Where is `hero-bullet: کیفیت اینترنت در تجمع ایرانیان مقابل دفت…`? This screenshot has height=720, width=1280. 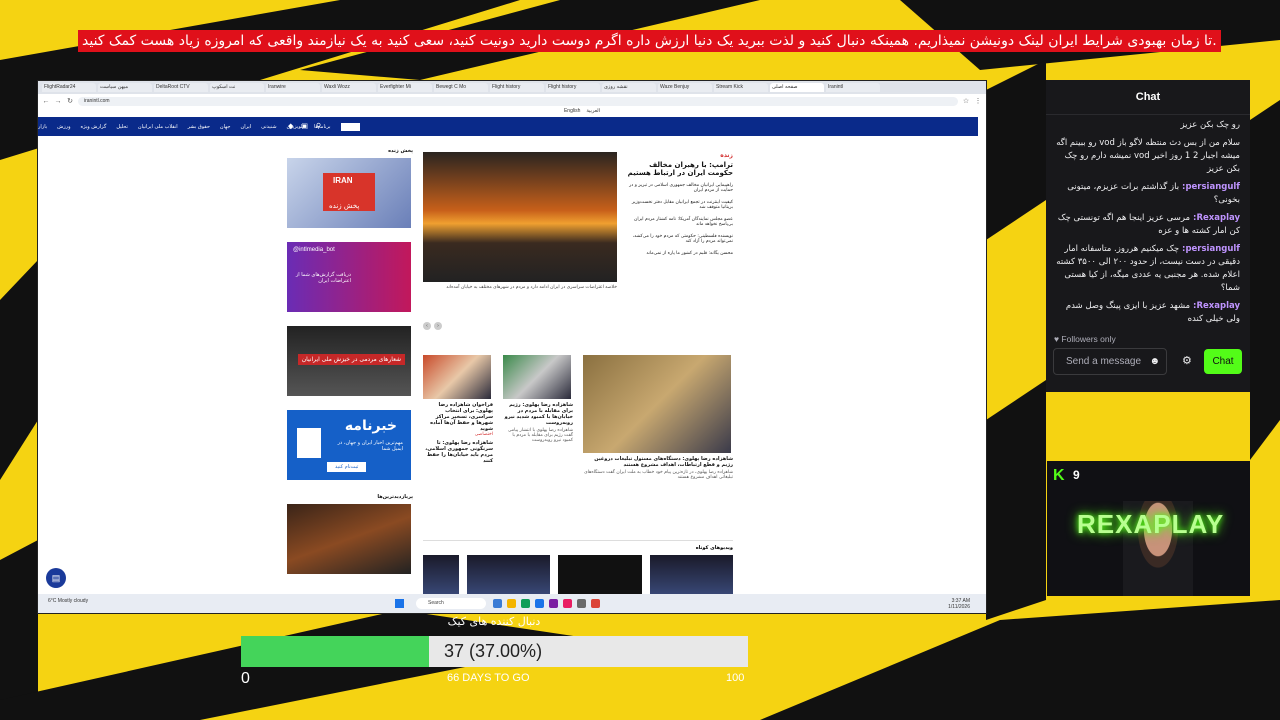
hero-bullet: کیفیت اینترنت در تجمع ایرانیان مقابل دفت… is located at coordinates (678, 205).